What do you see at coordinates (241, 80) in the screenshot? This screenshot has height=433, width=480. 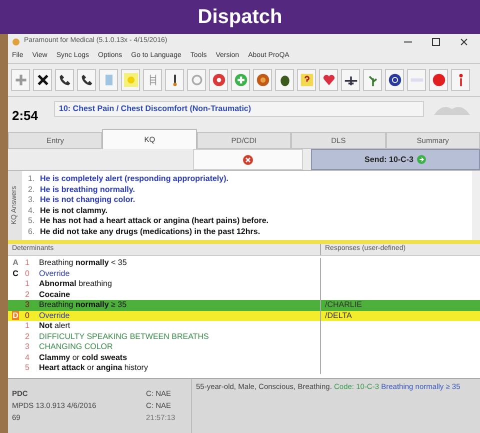 I see `cross-icon` at bounding box center [241, 80].